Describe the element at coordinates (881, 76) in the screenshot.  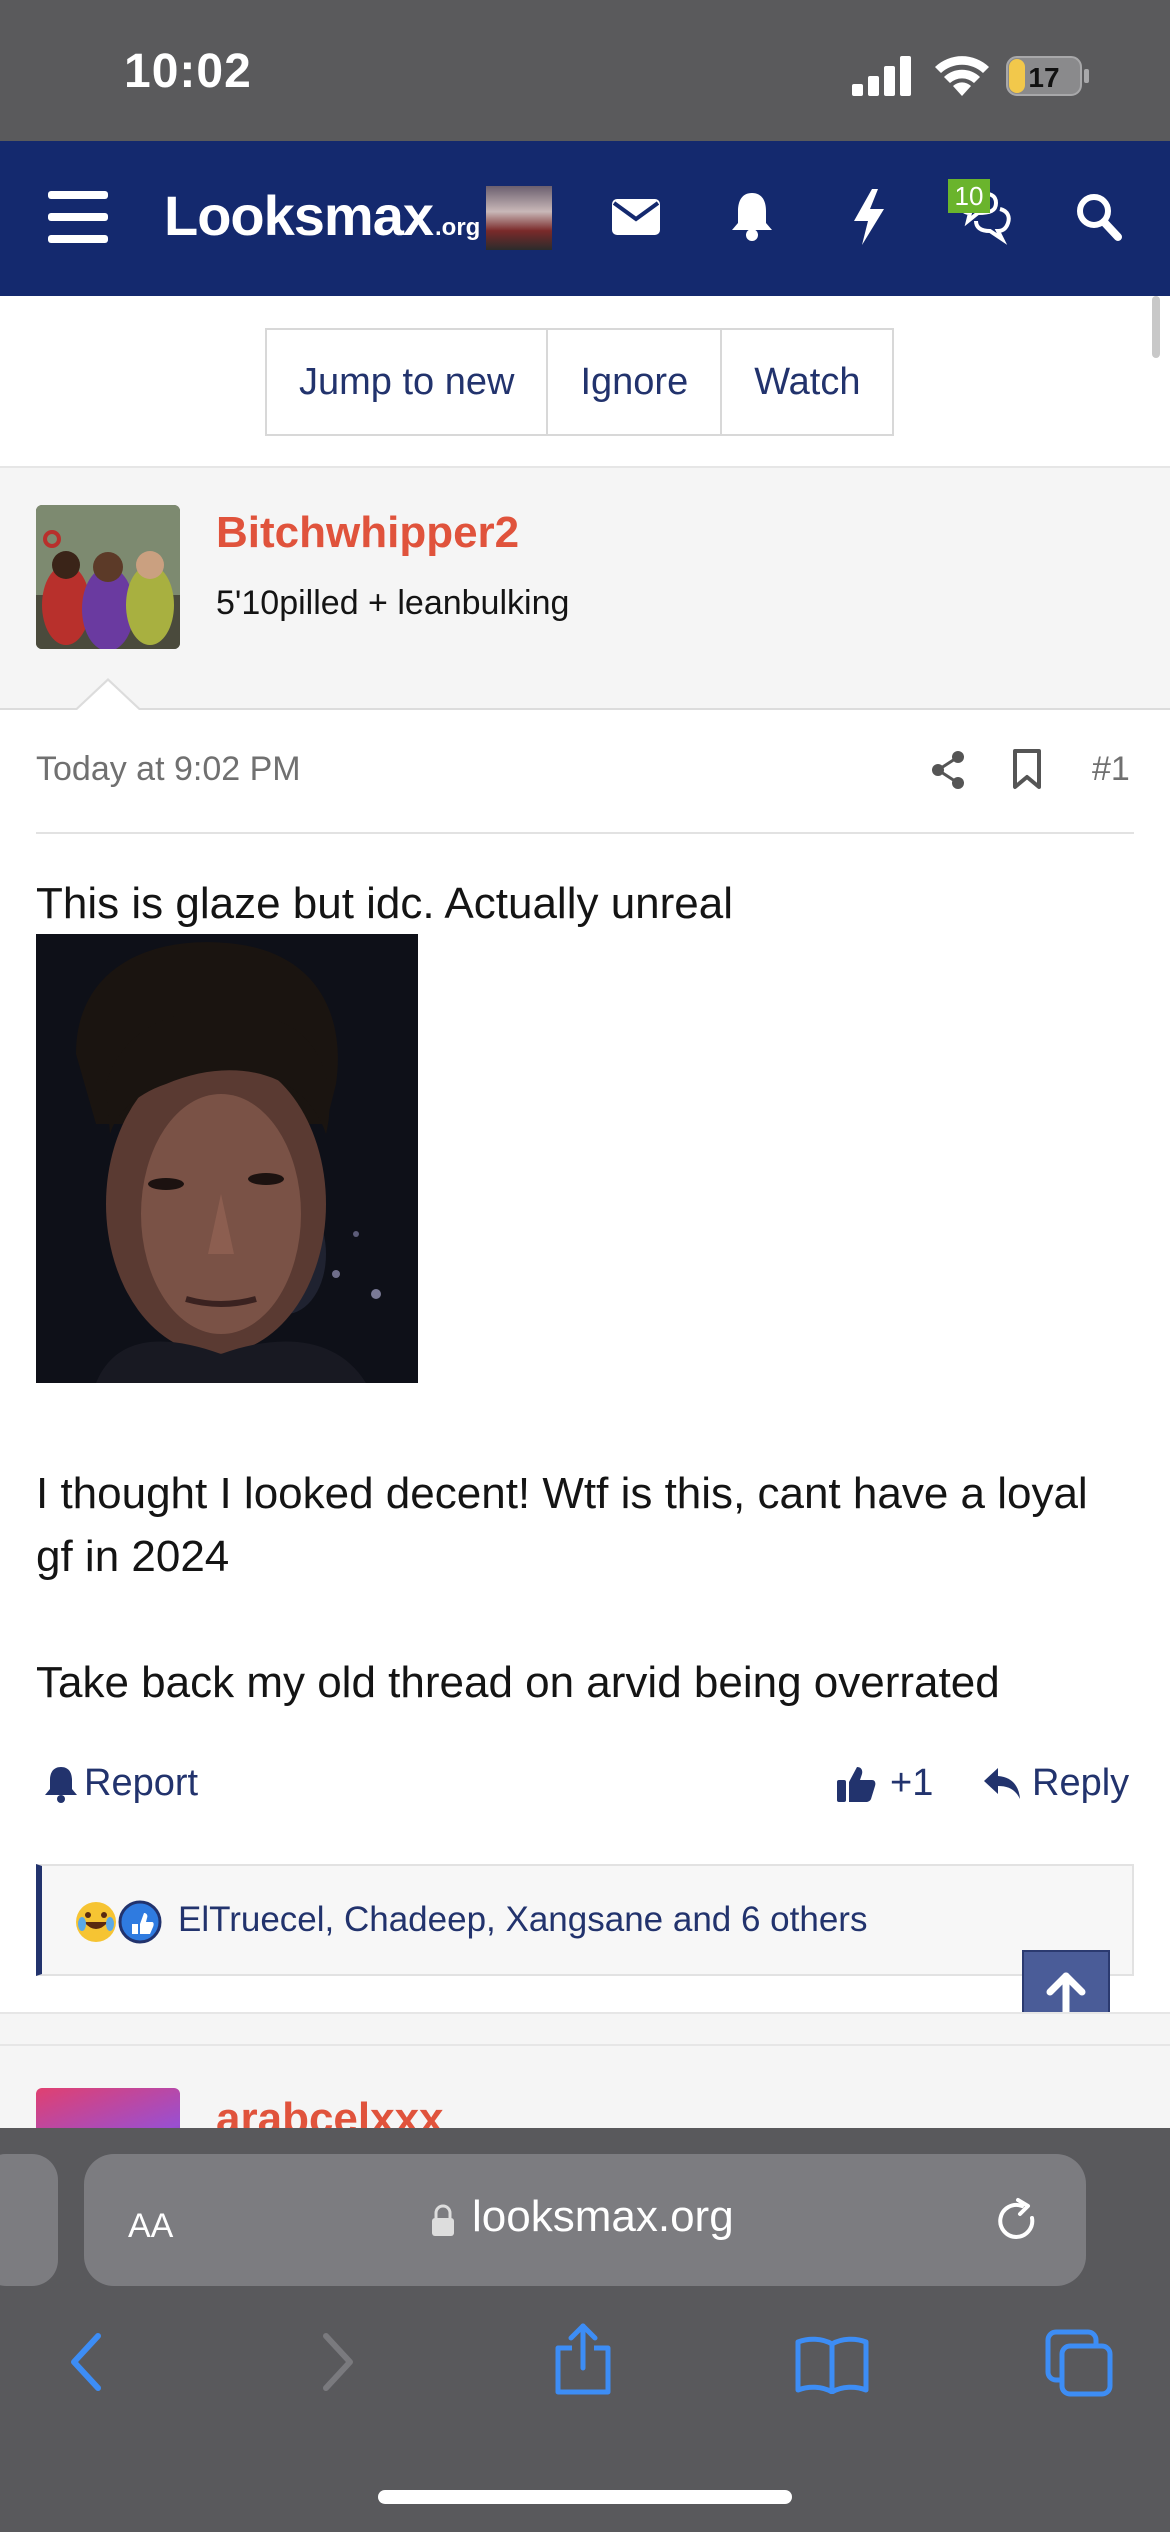
I see `cellular-signal-icon` at that location.